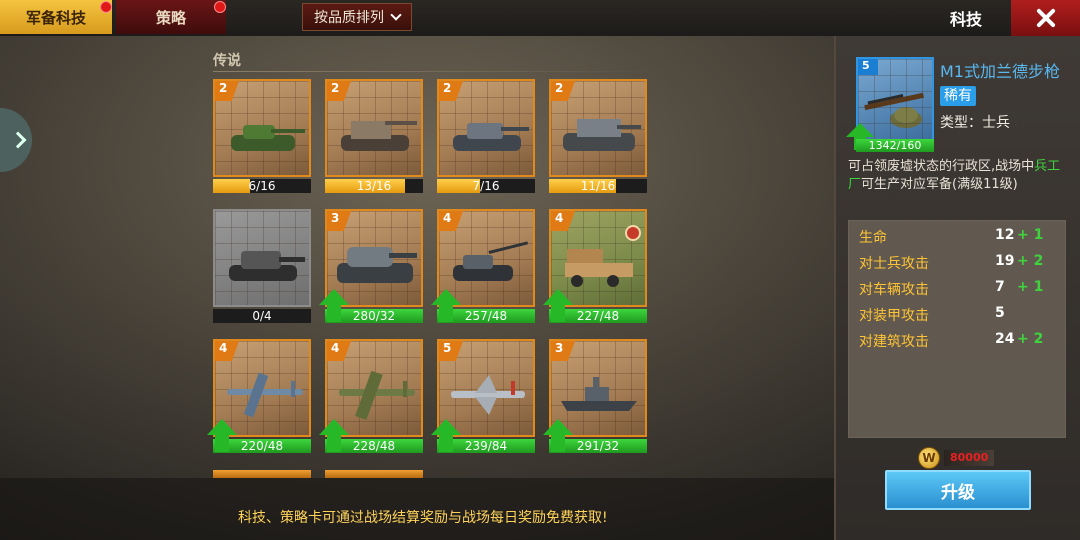 The width and height of the screenshot is (1080, 540). What do you see at coordinates (349, 18) in the screenshot?
I see `sort-label: 按品质排列` at bounding box center [349, 18].